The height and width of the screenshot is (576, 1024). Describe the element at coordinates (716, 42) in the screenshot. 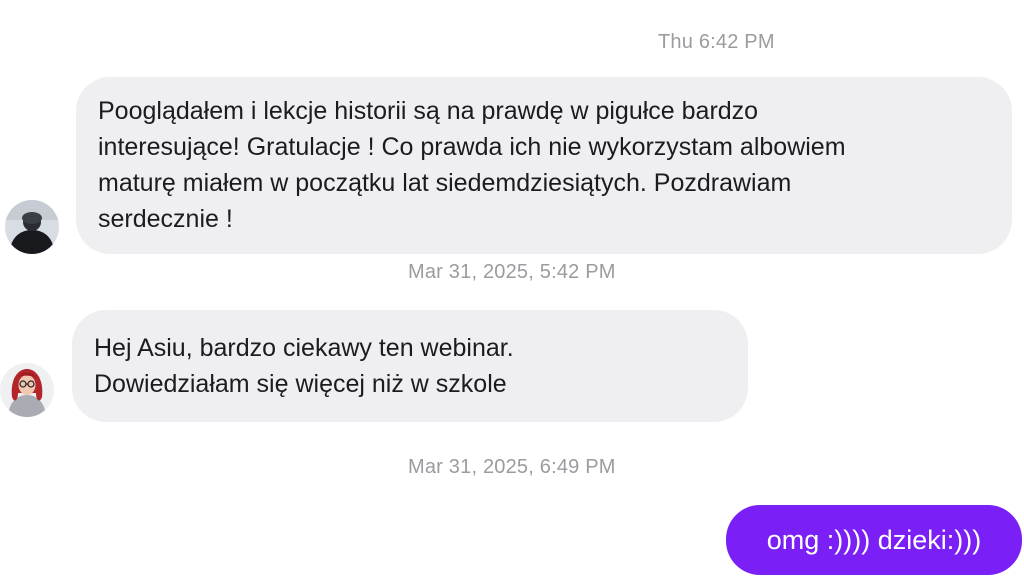

I see `timestamp: Thu 6:42 PM` at that location.